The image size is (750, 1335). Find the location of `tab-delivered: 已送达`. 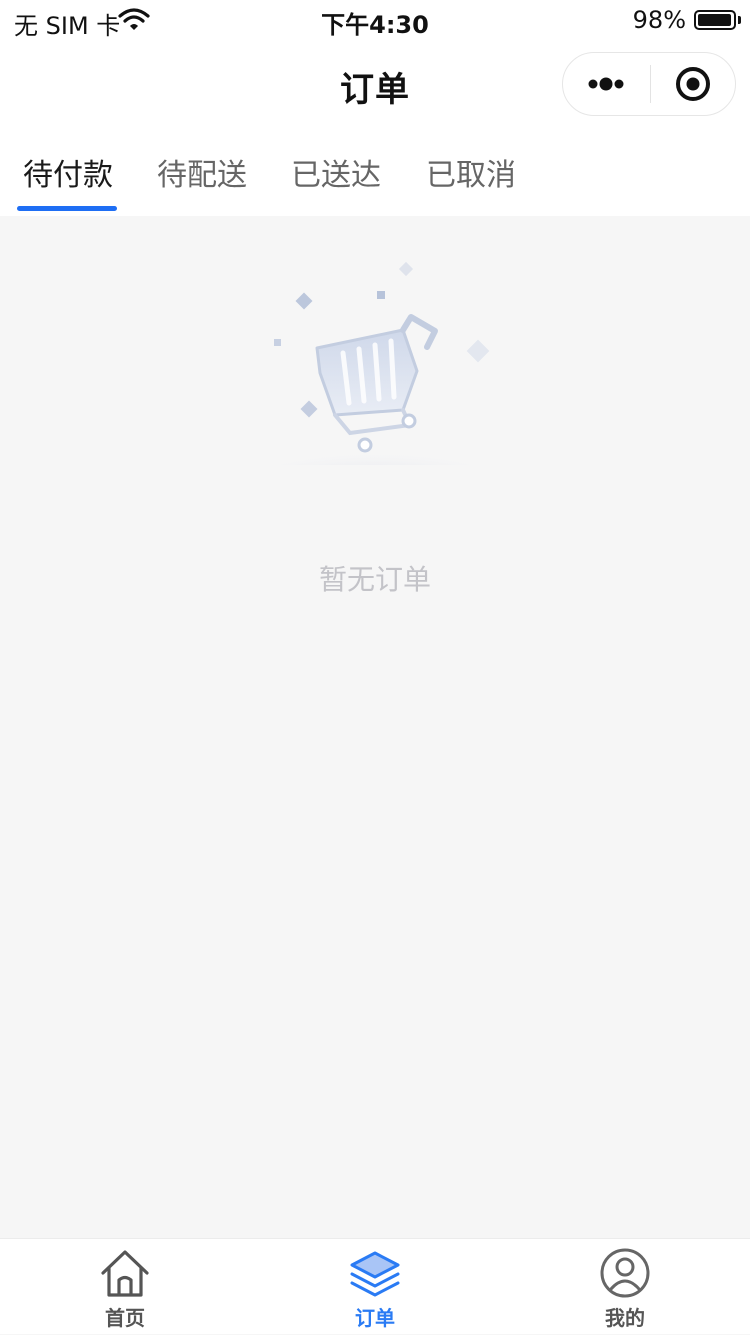

tab-delivered: 已送达 is located at coordinates (336, 172).